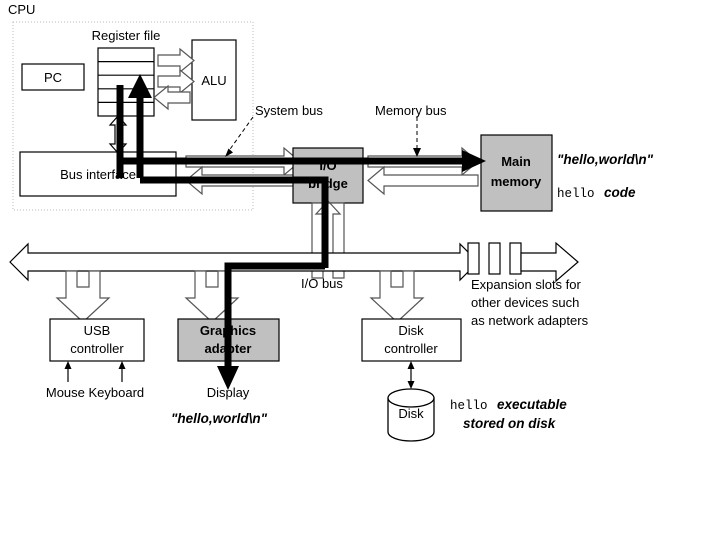  What do you see at coordinates (469, 406) in the screenshot?
I see `disk-note-mono: hello` at bounding box center [469, 406].